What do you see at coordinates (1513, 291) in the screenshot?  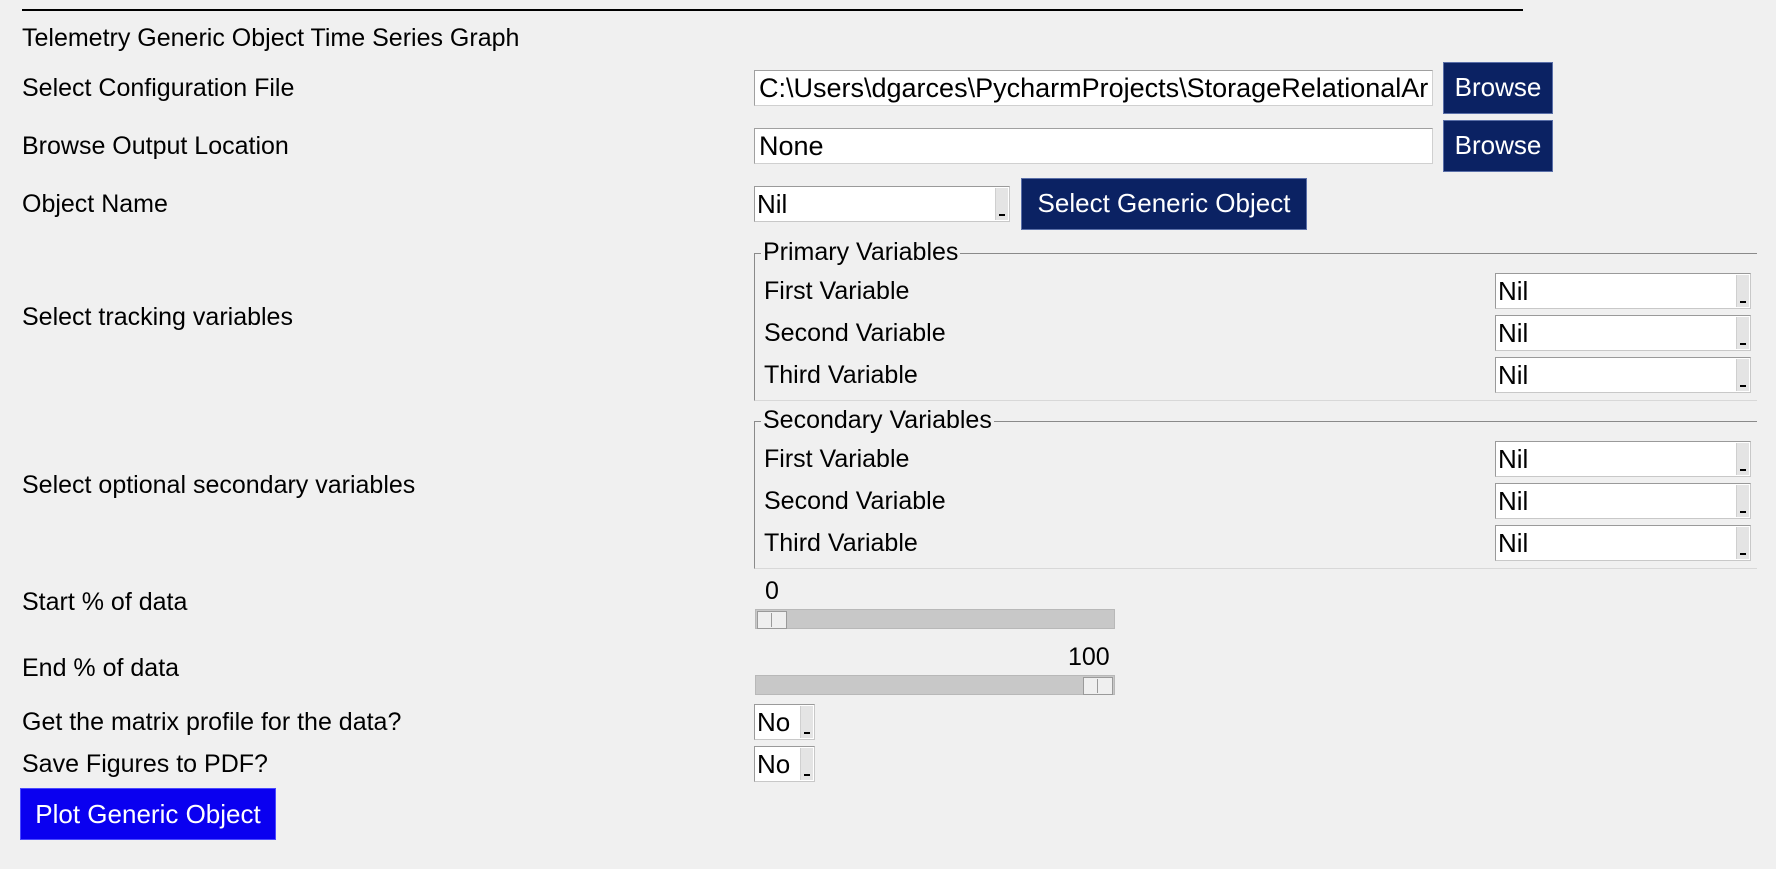 I see `primary-first-variable-value: Nil` at bounding box center [1513, 291].